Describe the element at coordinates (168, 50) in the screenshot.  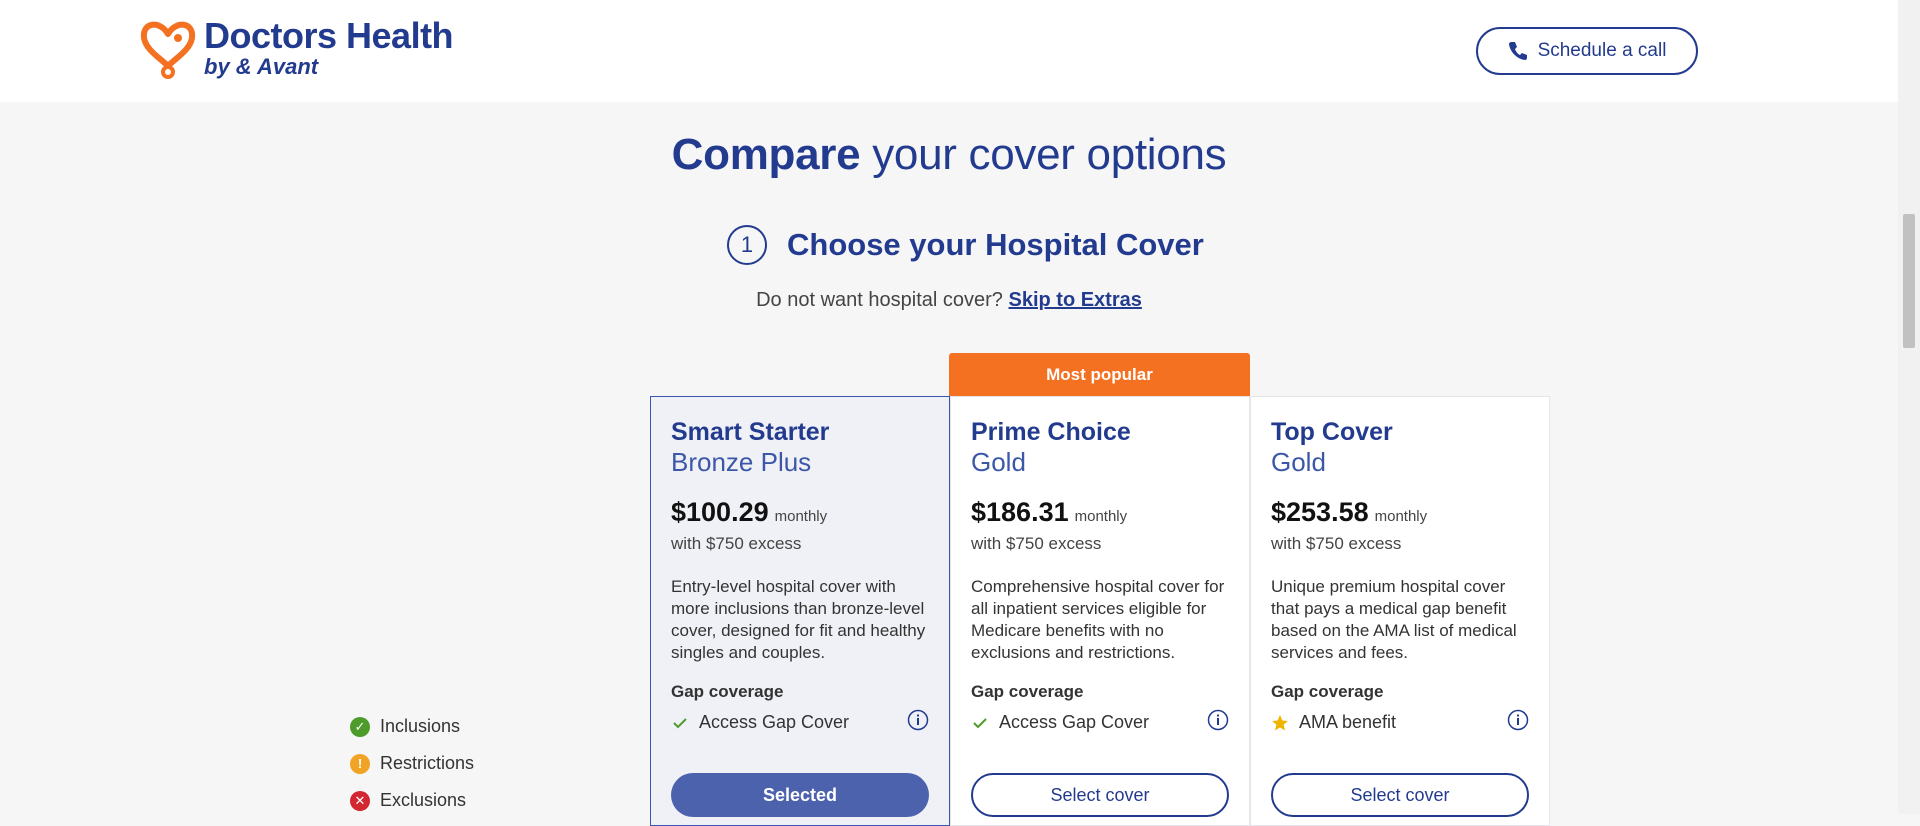
I see `heart-stethoscope-icon` at that location.